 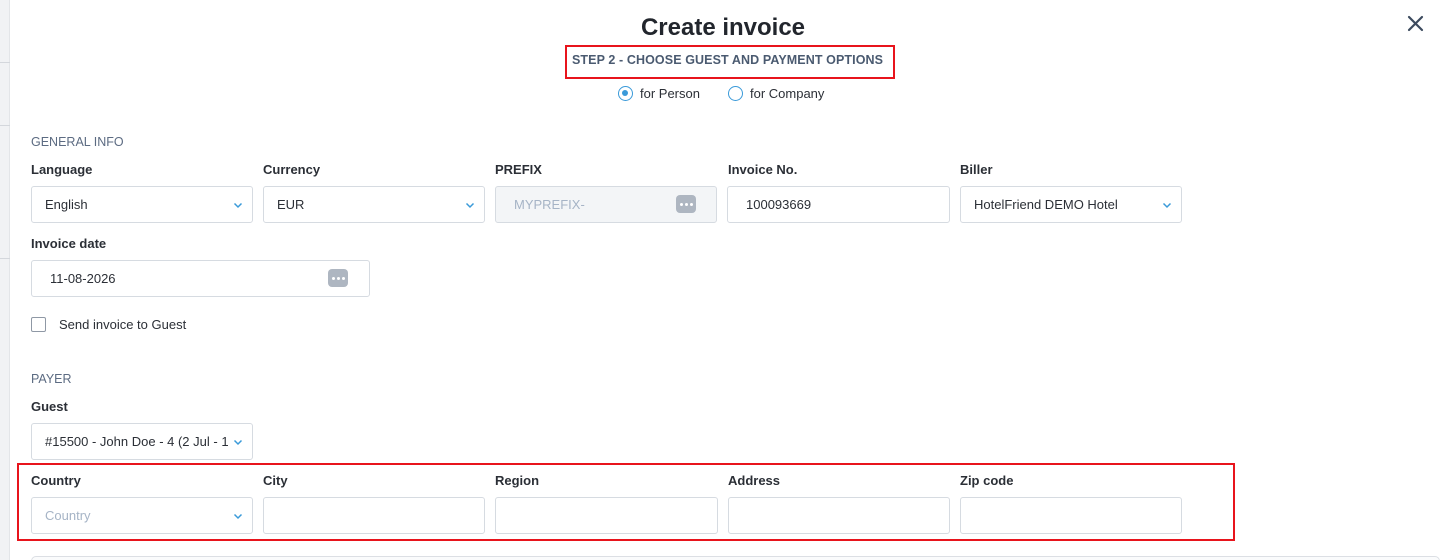 What do you see at coordinates (83, 278) in the screenshot?
I see `invoice-date-value: 11-08-2026` at bounding box center [83, 278].